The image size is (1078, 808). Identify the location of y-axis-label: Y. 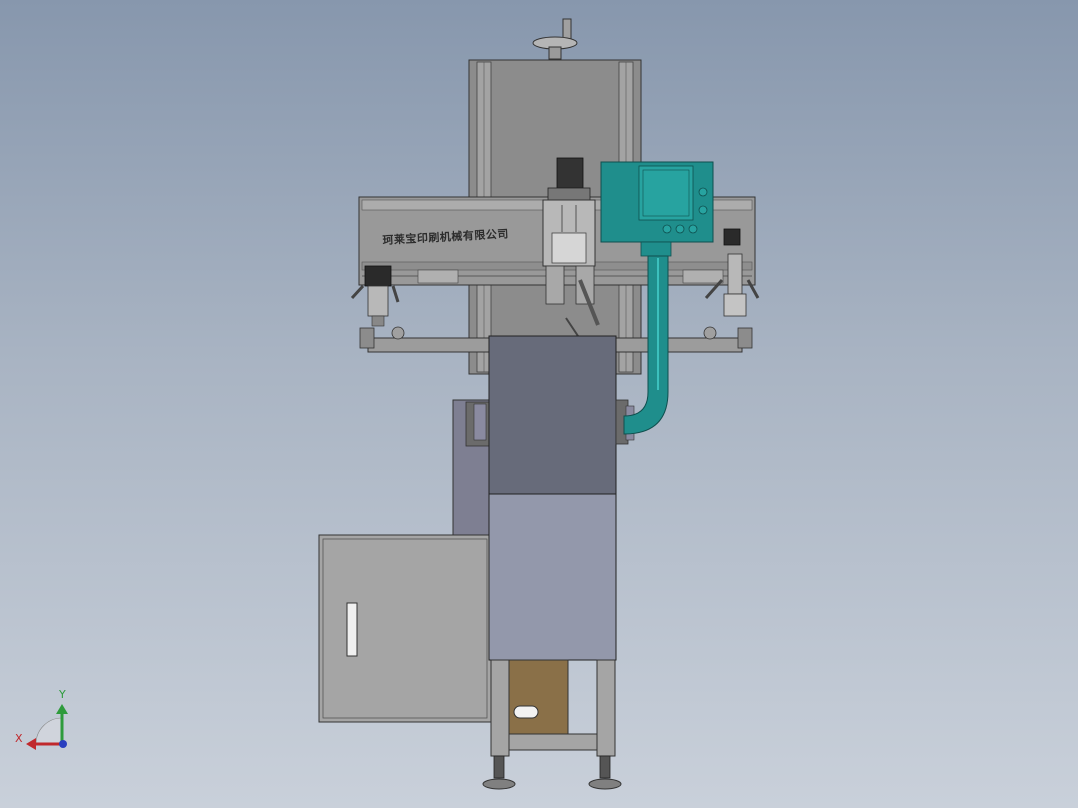
(62, 694).